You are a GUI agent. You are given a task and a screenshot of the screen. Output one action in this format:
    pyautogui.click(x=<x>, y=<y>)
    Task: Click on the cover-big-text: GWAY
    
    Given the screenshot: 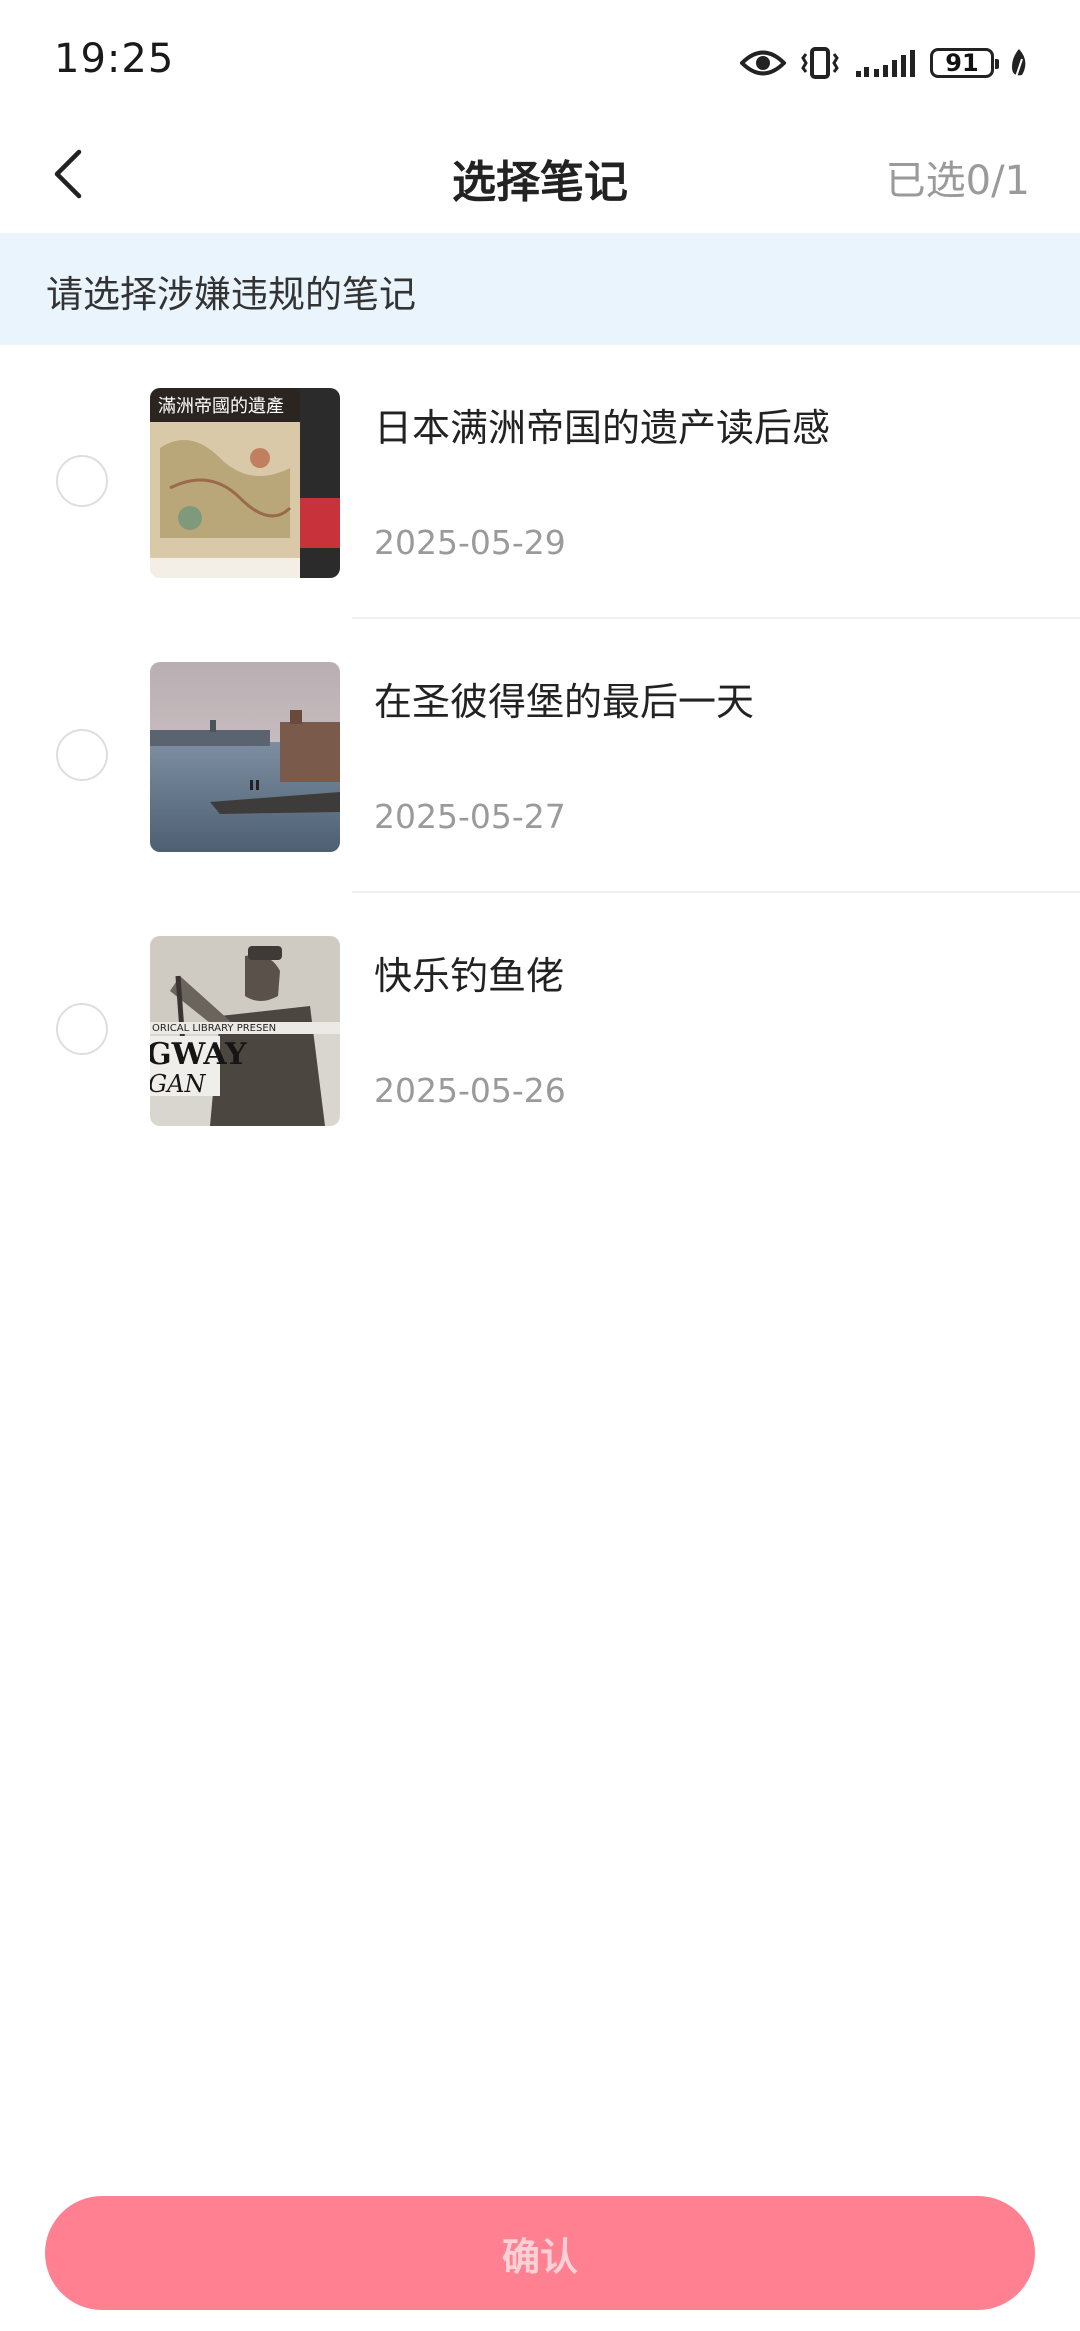 What is the action you would take?
    pyautogui.click(x=198, y=1054)
    